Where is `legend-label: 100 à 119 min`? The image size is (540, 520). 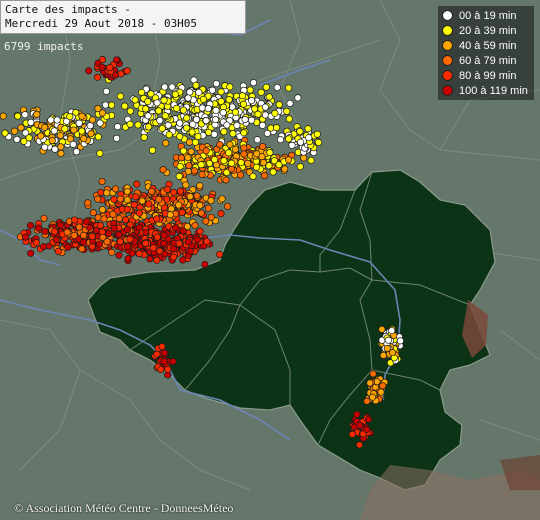
legend-label: 100 à 119 min is located at coordinates (493, 90).